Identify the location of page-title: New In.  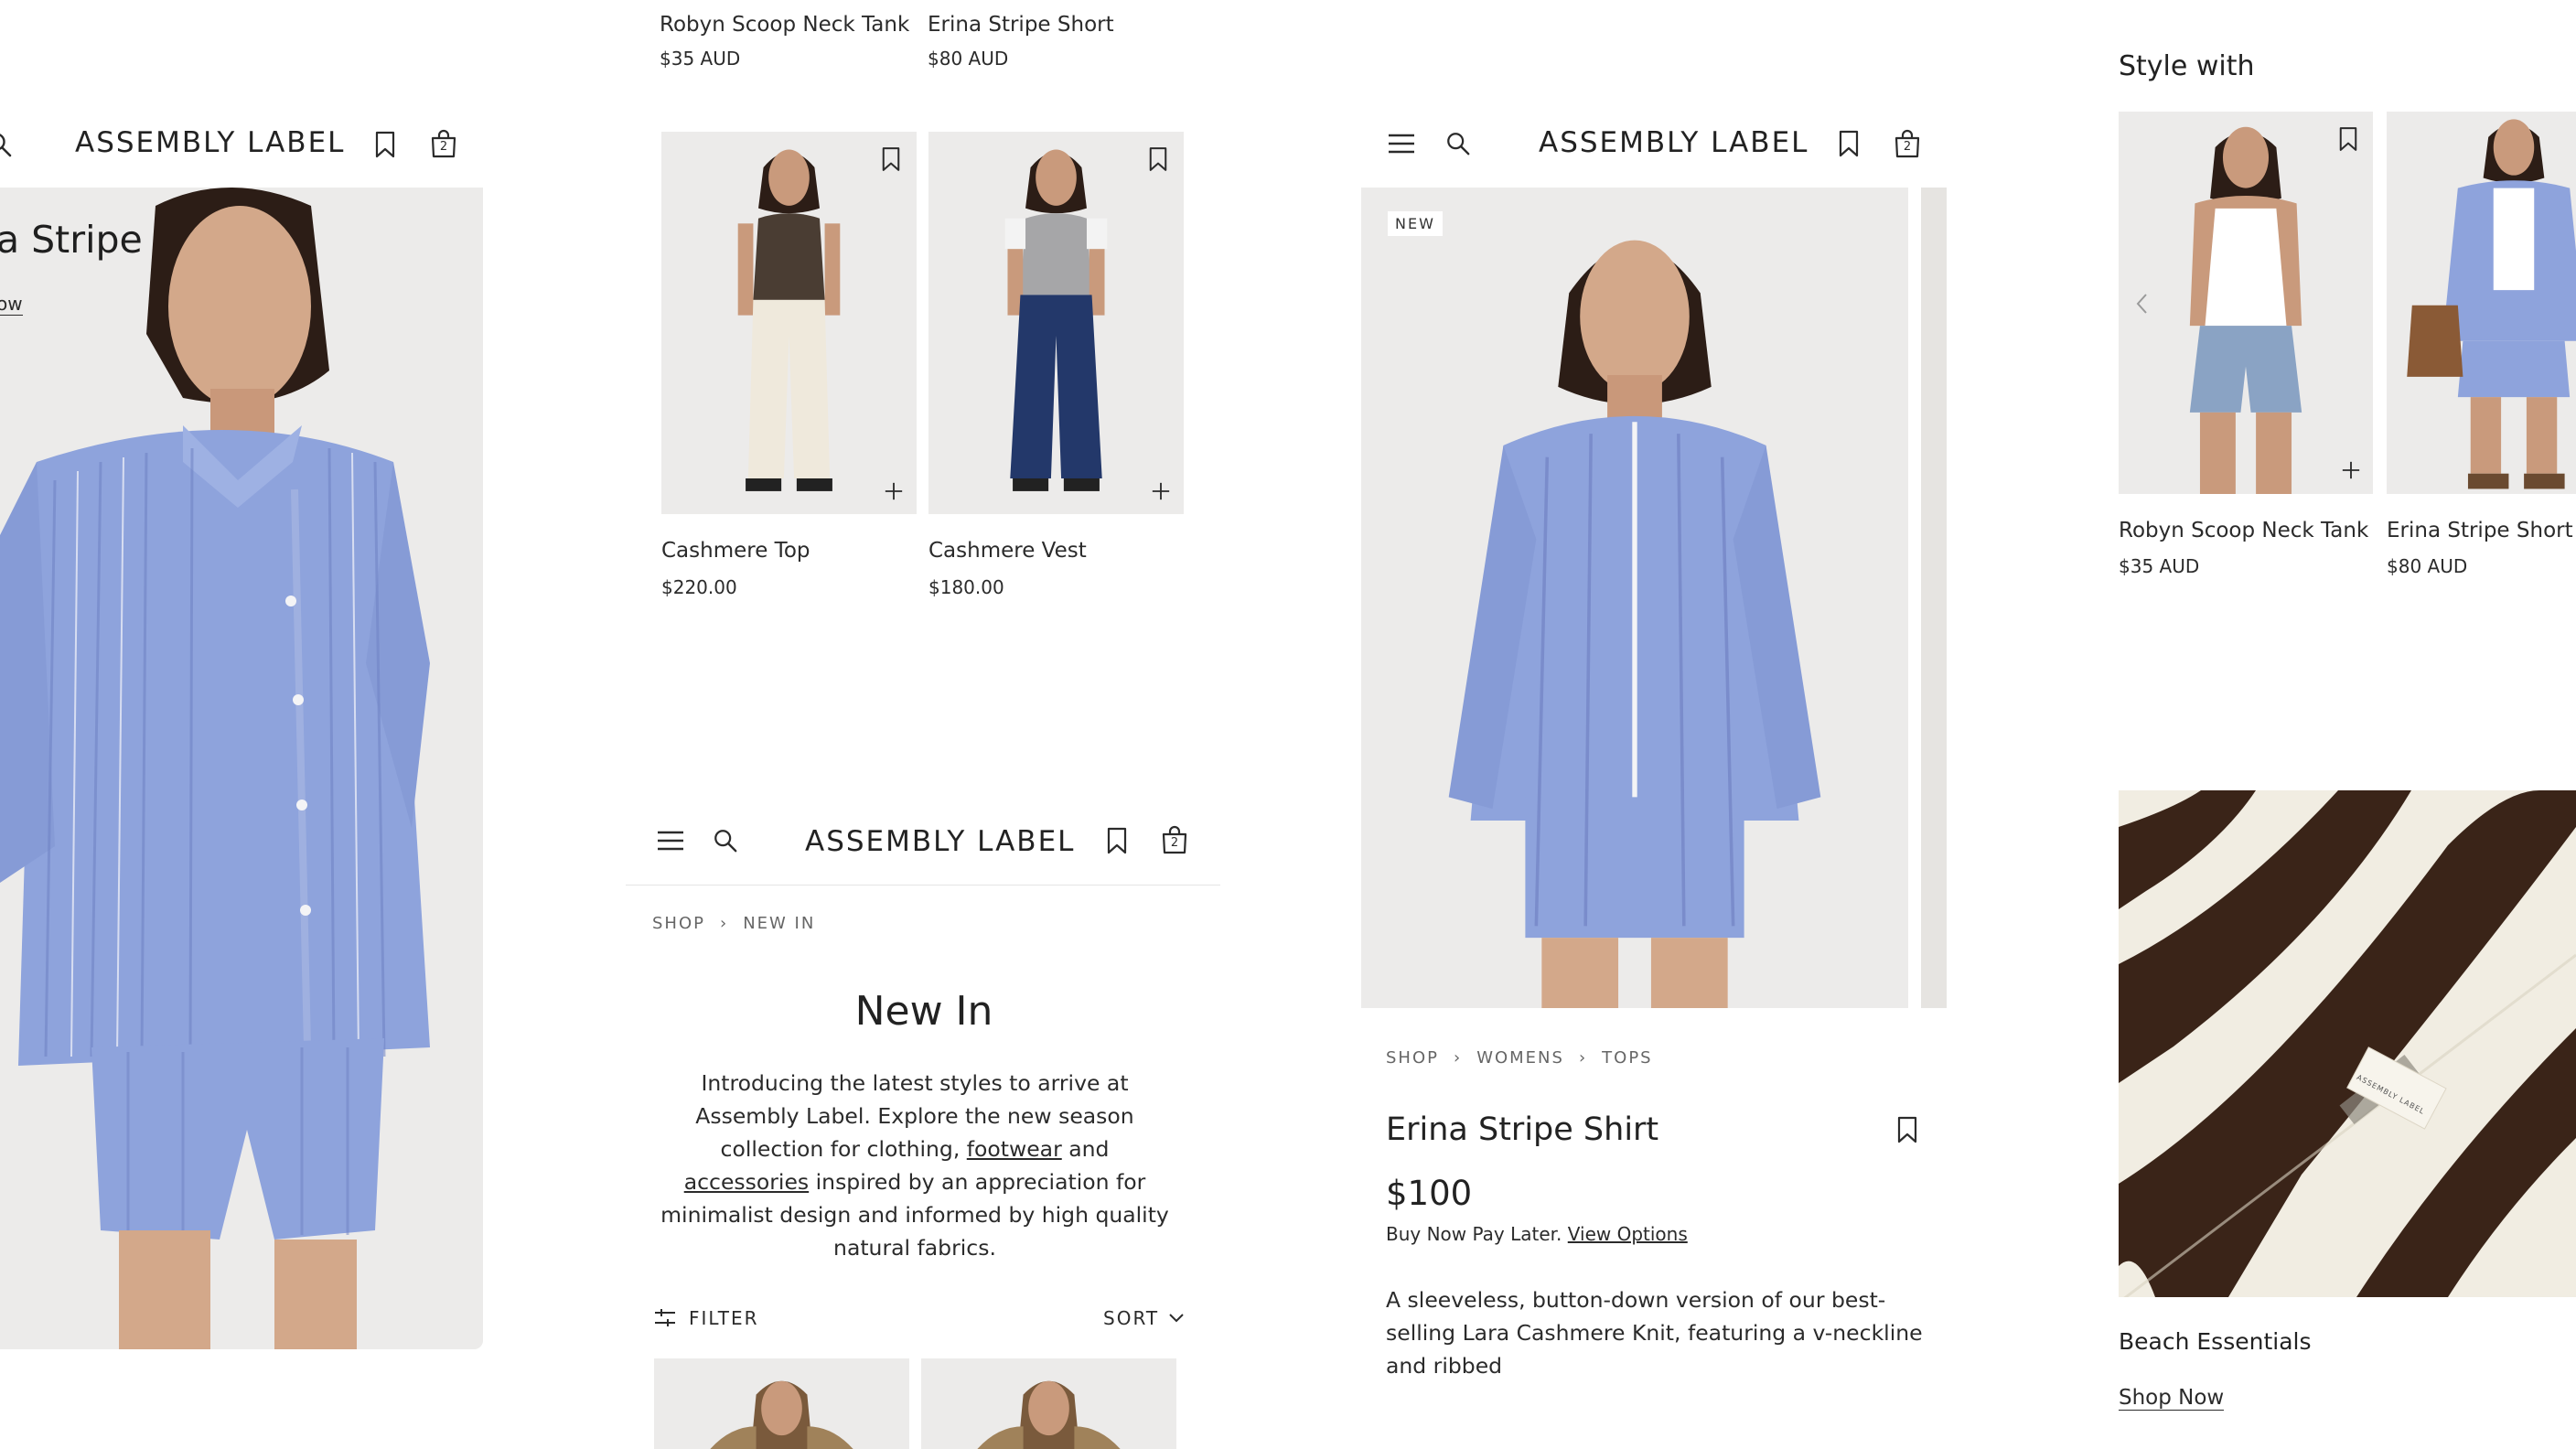
(924, 1012).